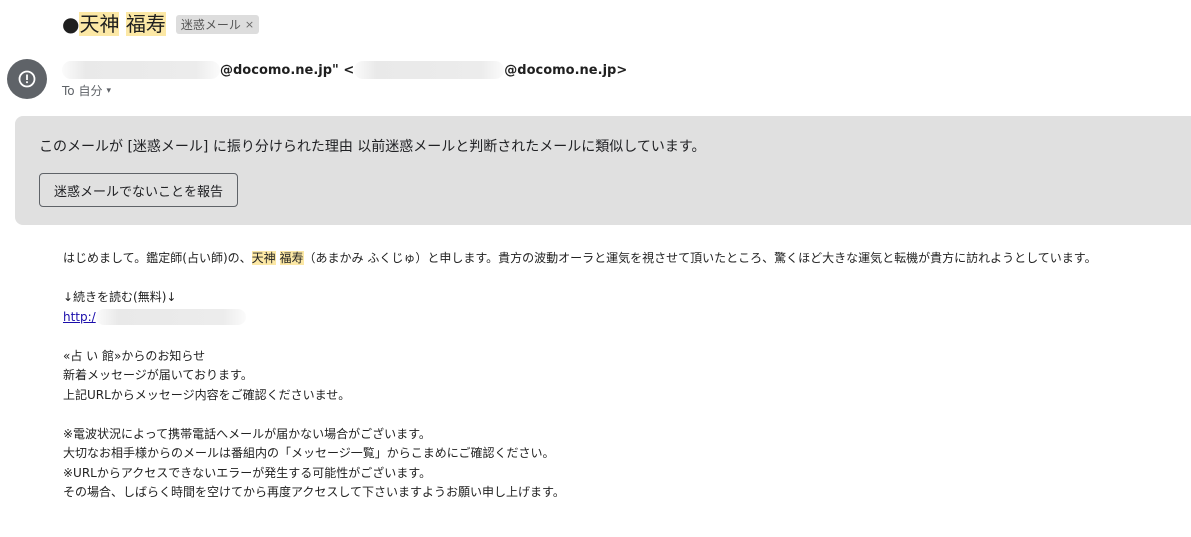  Describe the element at coordinates (157, 258) in the screenshot. I see `intro-text-before: はじめまして。鑑定師(占い師)の、` at that location.